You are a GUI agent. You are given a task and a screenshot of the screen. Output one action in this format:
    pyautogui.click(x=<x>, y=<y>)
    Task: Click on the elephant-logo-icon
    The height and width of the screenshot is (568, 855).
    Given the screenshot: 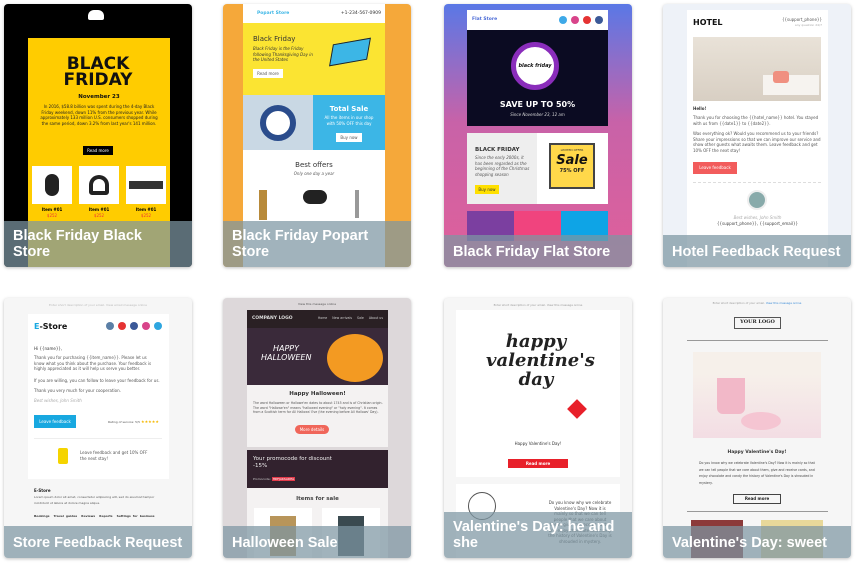 What is the action you would take?
    pyautogui.click(x=96, y=15)
    